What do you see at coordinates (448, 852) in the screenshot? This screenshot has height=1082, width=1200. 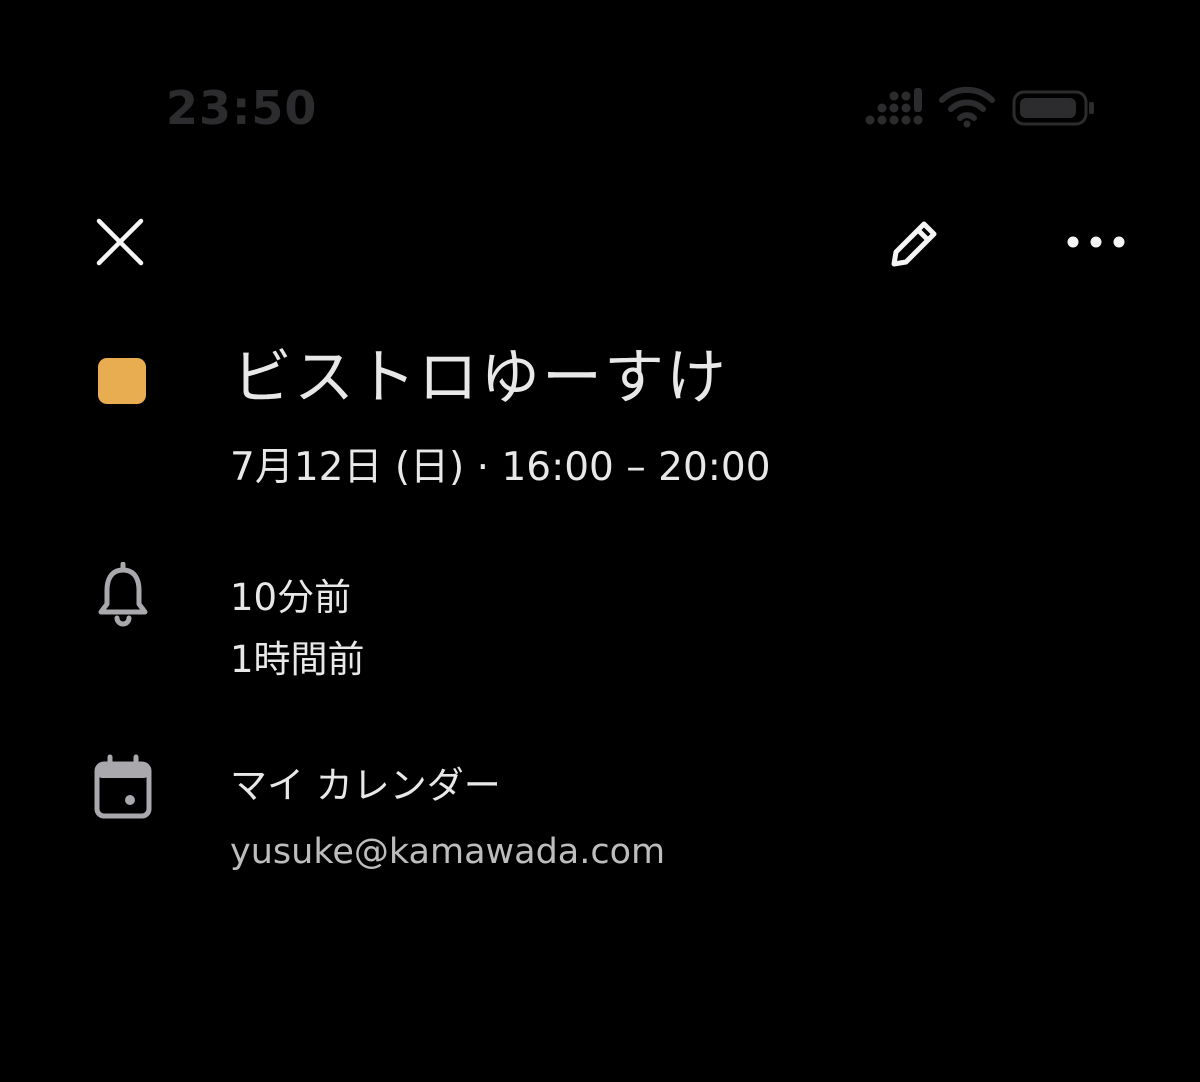 I see `calendar-account-email: yusuke@kamawada.com` at bounding box center [448, 852].